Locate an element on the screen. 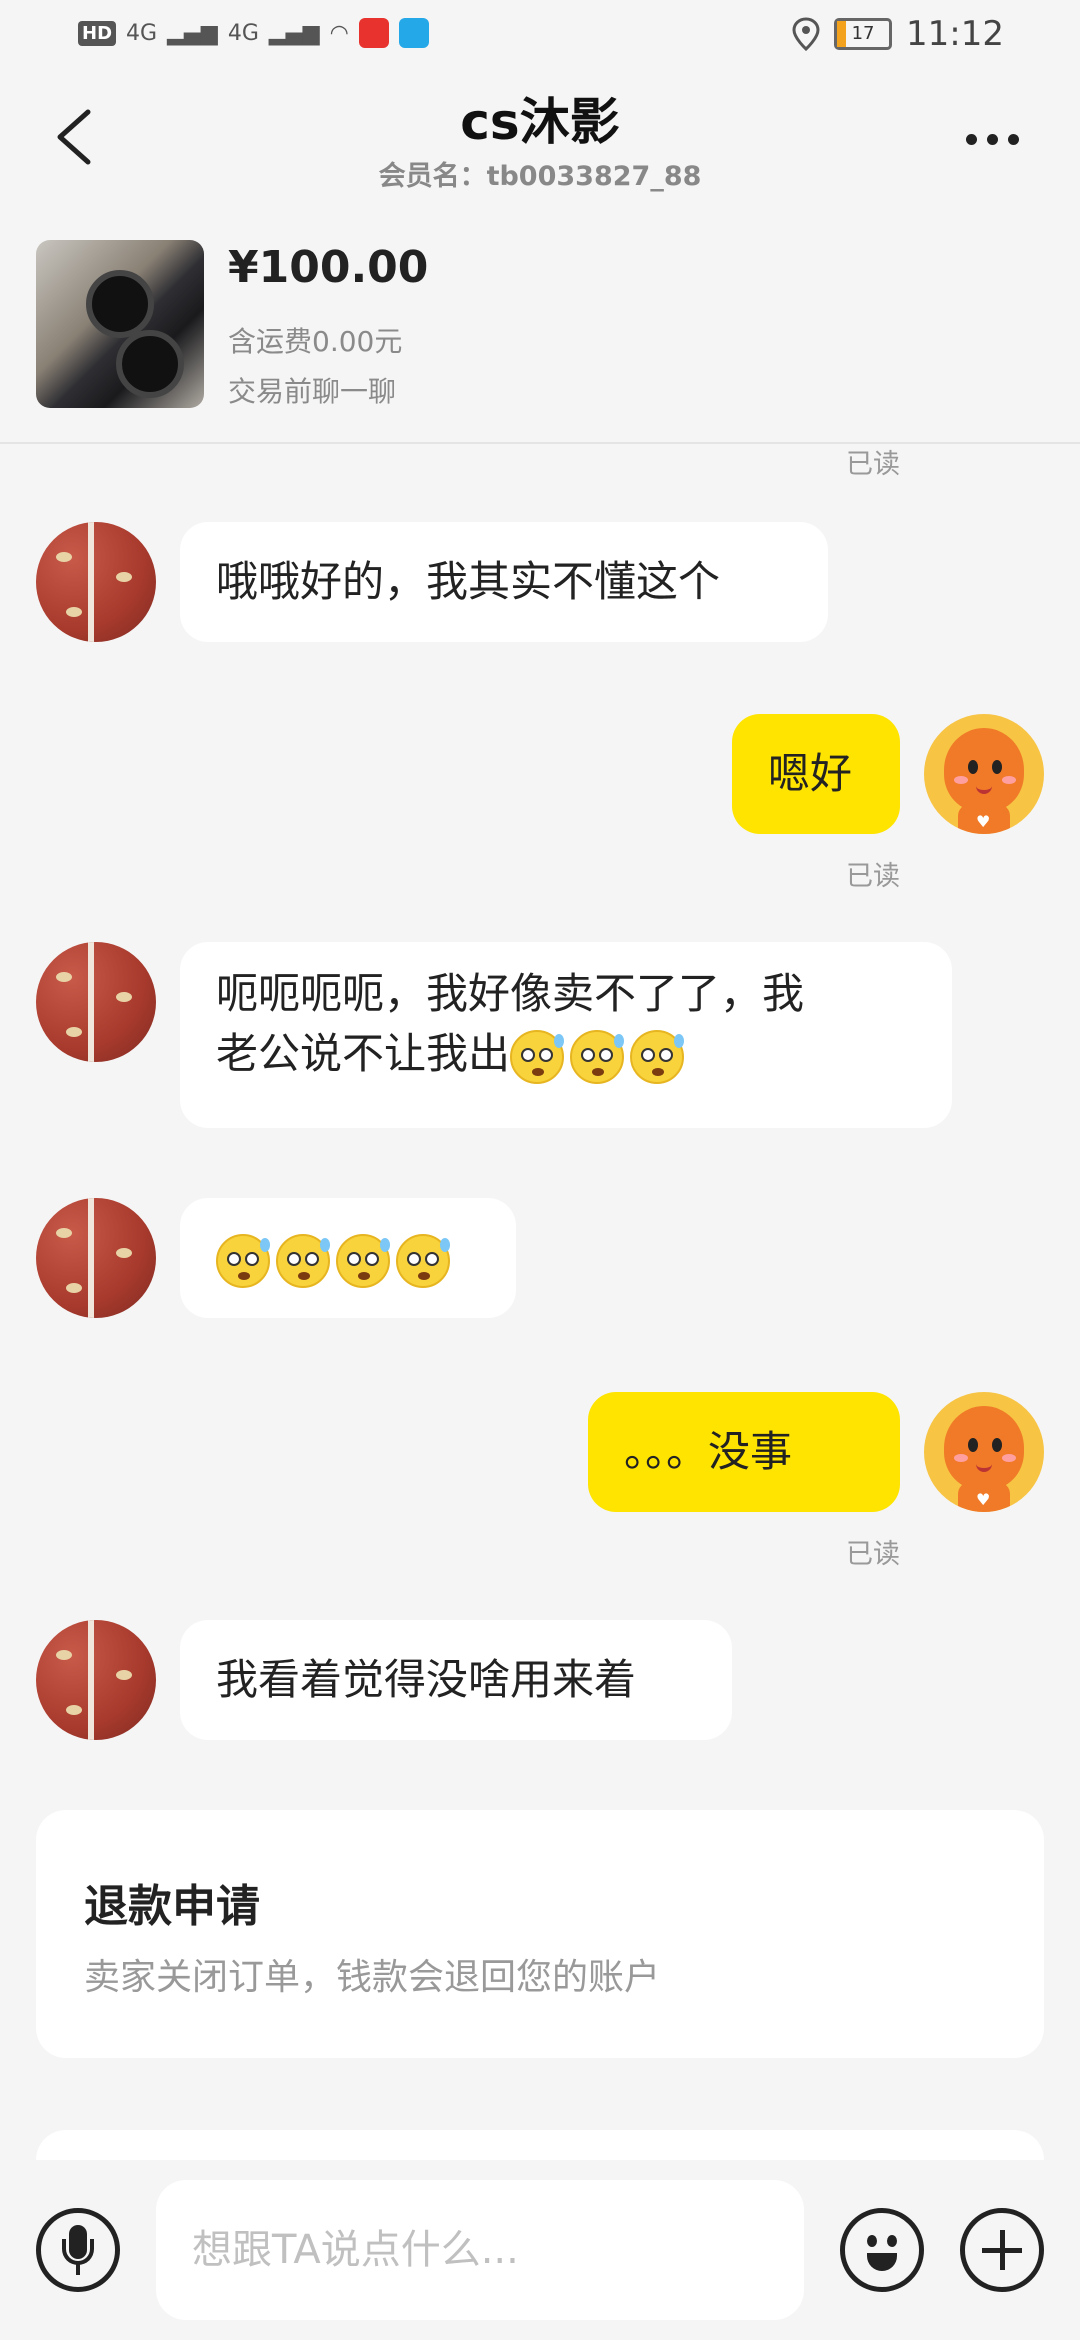 The height and width of the screenshot is (2340, 1080). hd-badge: HD is located at coordinates (97, 33).